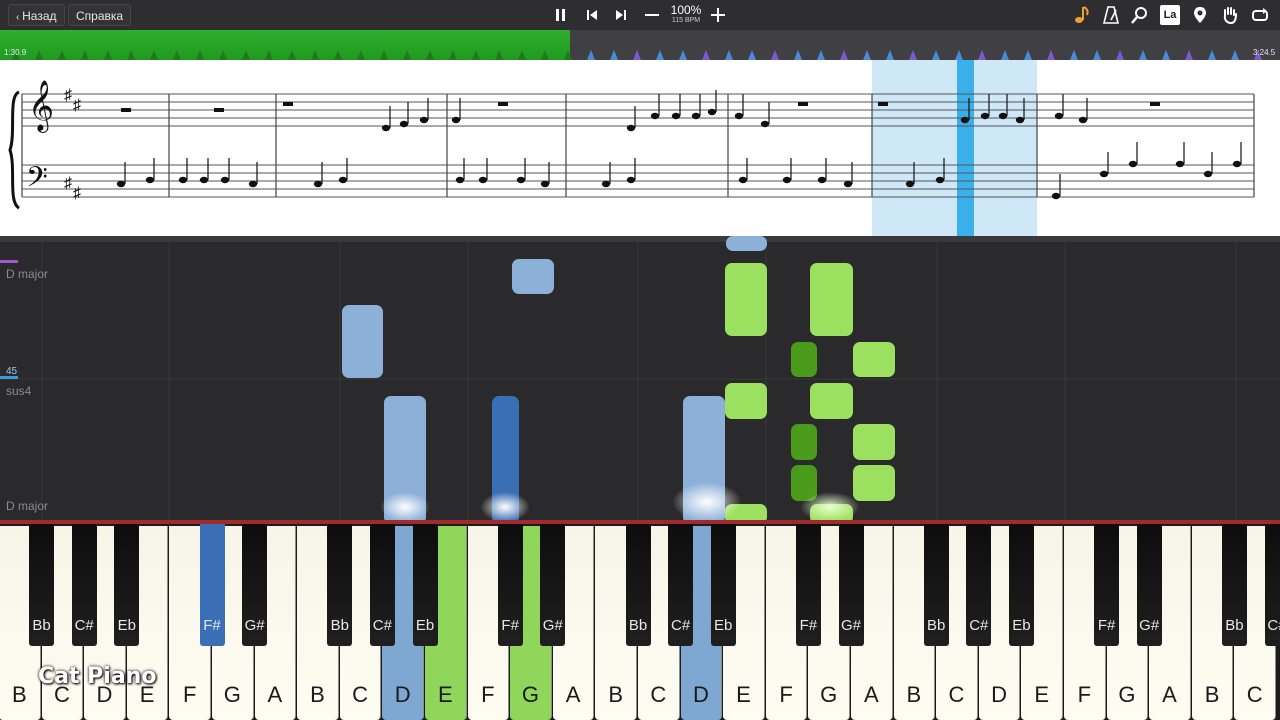  What do you see at coordinates (1042, 694) in the screenshot?
I see `key-label: E` at bounding box center [1042, 694].